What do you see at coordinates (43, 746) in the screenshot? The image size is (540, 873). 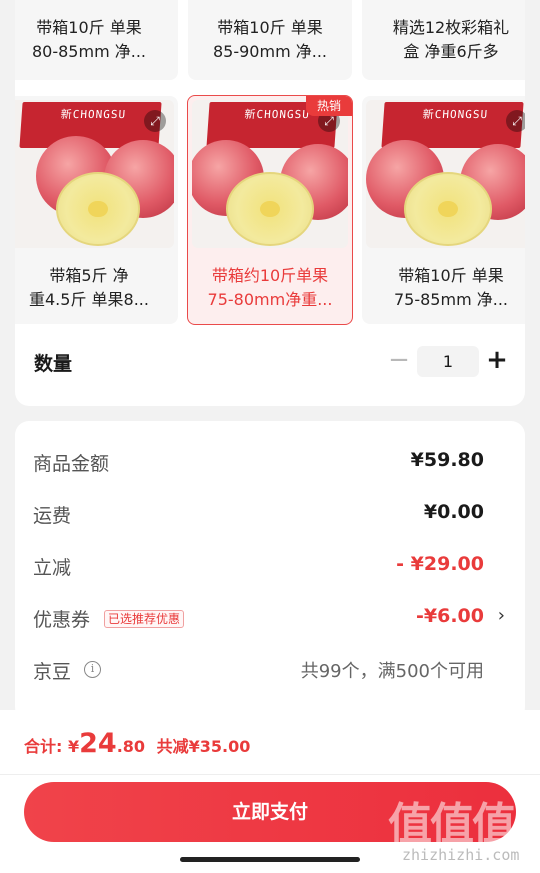 I see `total-label: 合计:` at bounding box center [43, 746].